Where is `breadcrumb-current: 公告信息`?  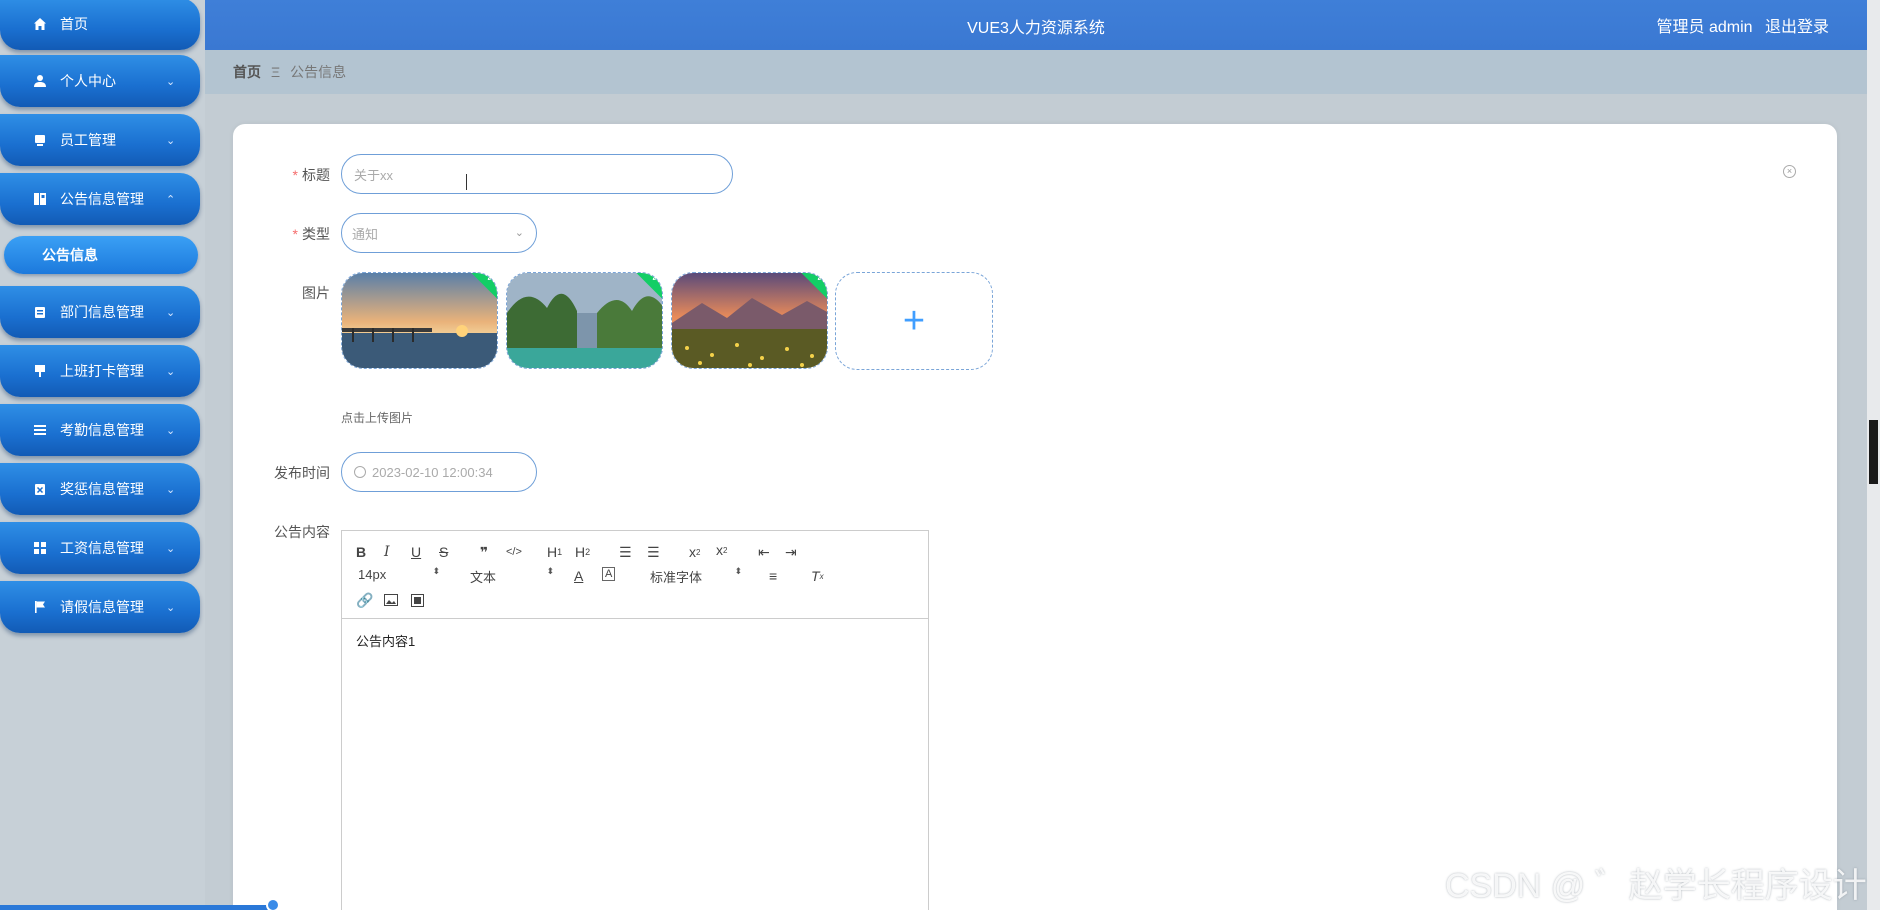
breadcrumb-current: 公告信息 is located at coordinates (318, 72).